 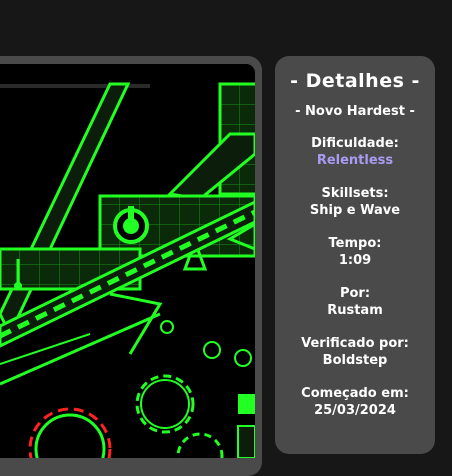 I want to click on creator-label: Por:, so click(x=355, y=293).